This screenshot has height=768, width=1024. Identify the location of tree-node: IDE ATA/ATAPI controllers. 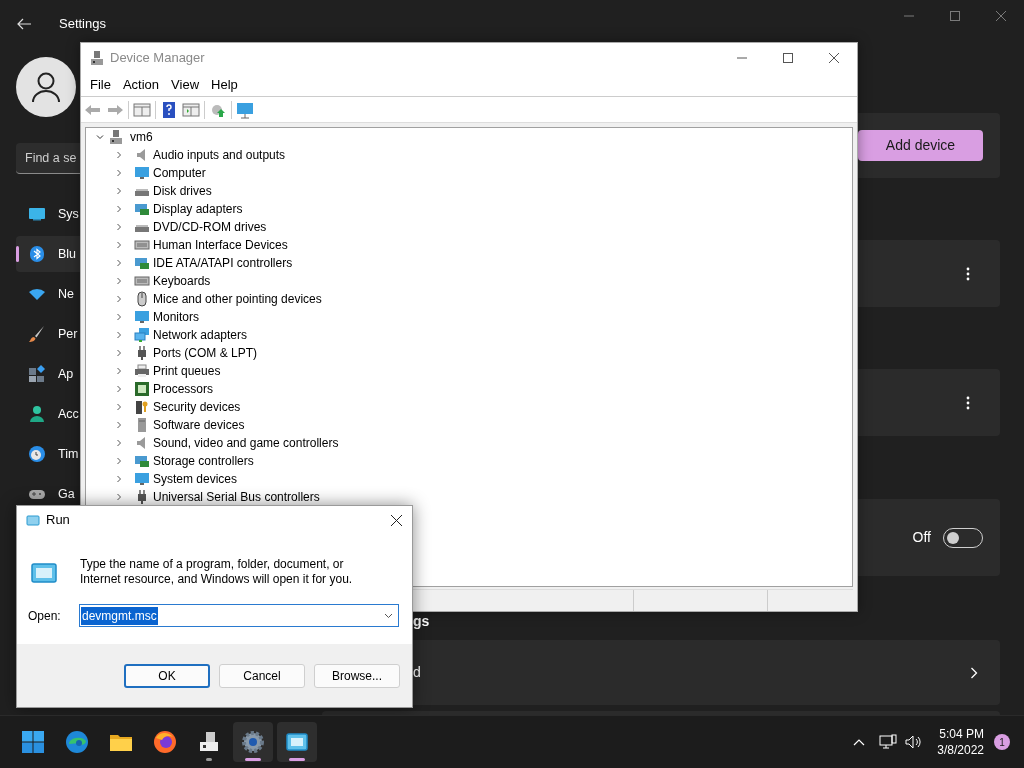
(474, 263).